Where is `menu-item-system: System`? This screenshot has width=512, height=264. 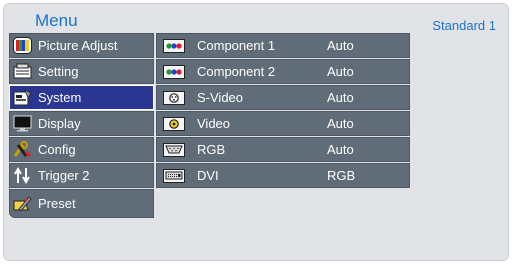 menu-item-system: System is located at coordinates (81, 97).